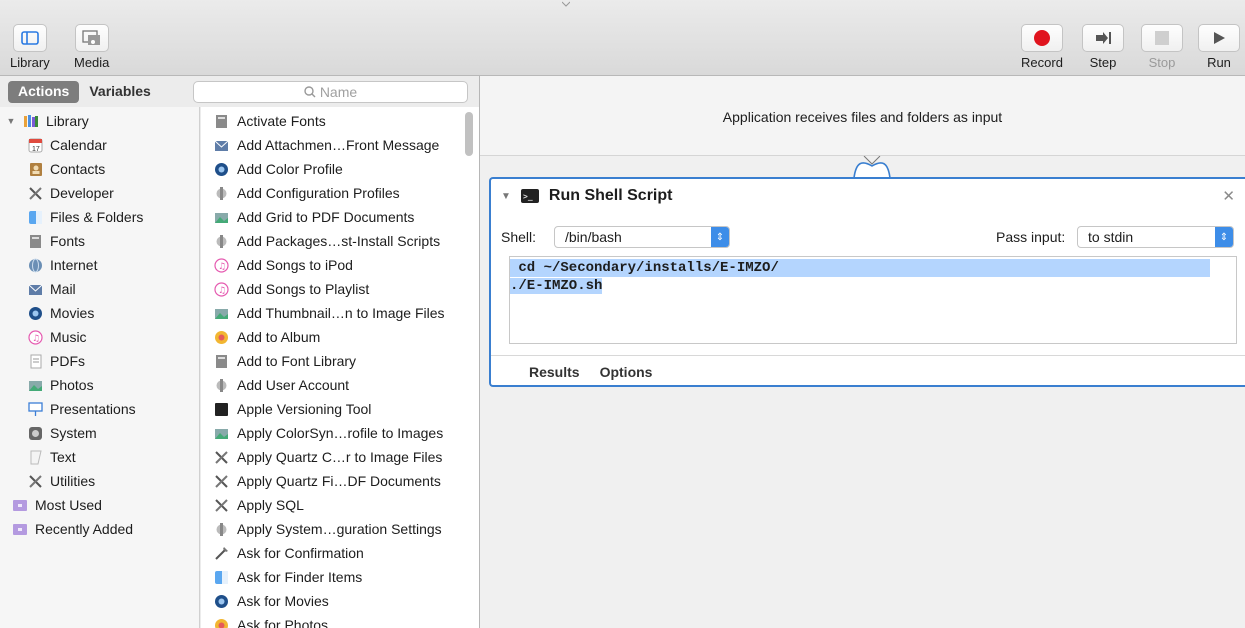 The width and height of the screenshot is (1245, 628). Describe the element at coordinates (626, 372) in the screenshot. I see `options-tab: Options` at that location.